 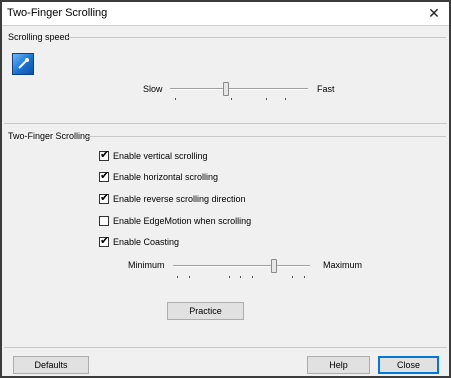 What do you see at coordinates (166, 177) in the screenshot?
I see `option-label: Enable horizontal scrolling` at bounding box center [166, 177].